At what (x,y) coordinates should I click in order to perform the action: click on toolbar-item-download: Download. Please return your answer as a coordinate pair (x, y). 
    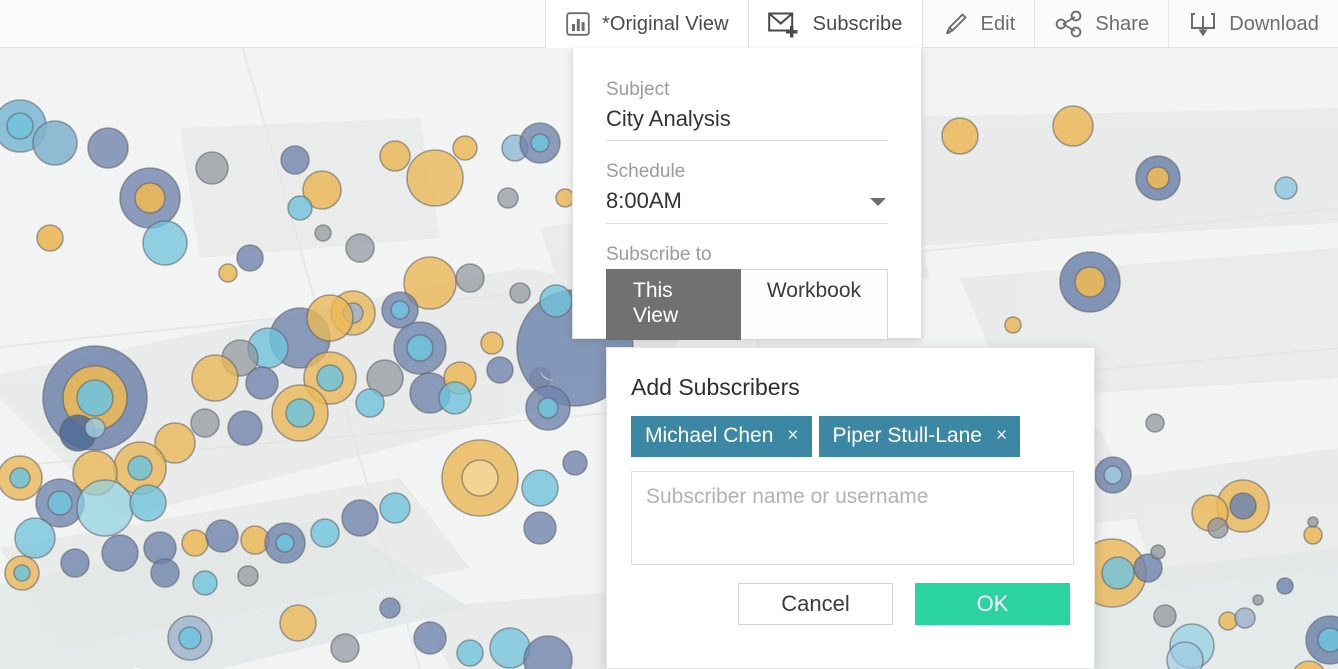
    Looking at the image, I should click on (1253, 24).